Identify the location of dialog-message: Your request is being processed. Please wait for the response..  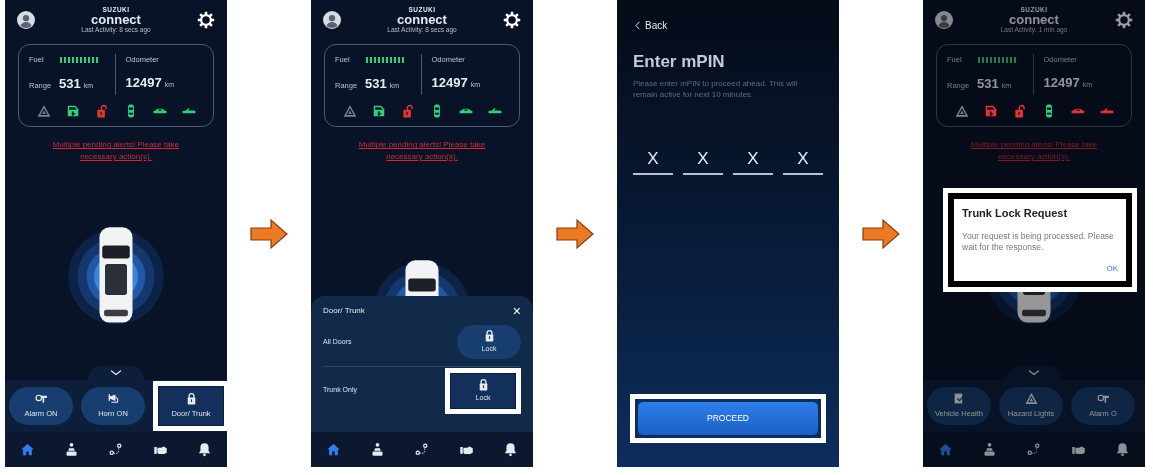
(1038, 242).